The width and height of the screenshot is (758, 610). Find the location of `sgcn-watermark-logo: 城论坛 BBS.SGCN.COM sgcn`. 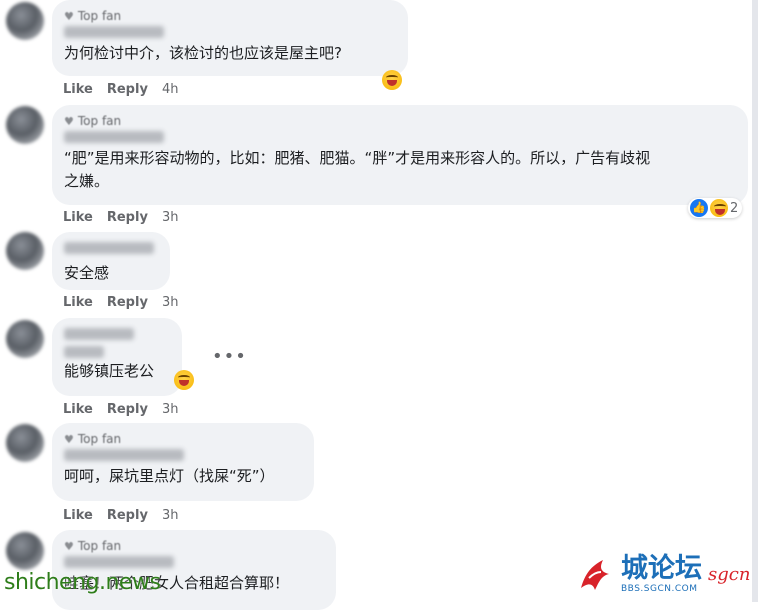

sgcn-watermark-logo: 城论坛 BBS.SGCN.COM sgcn is located at coordinates (662, 574).